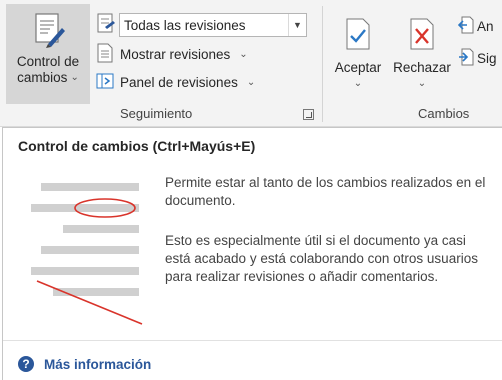  What do you see at coordinates (156, 113) in the screenshot?
I see `group-label-seguimiento: Seguimiento` at bounding box center [156, 113].